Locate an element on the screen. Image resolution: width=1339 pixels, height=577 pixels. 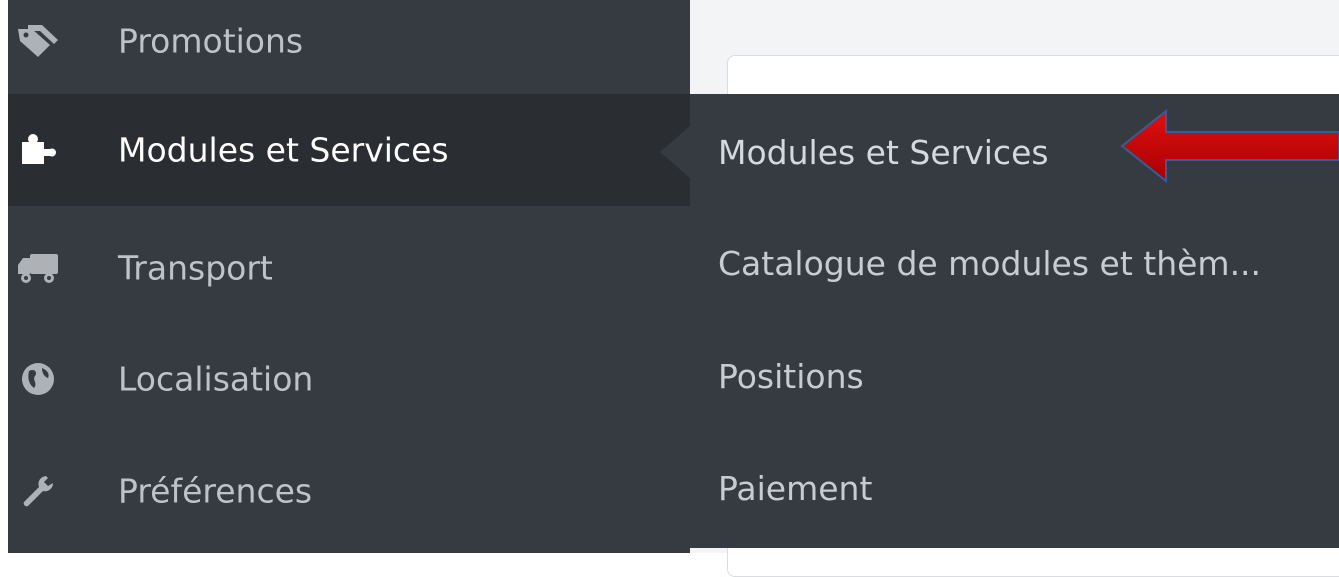
tag-icon is located at coordinates (38, 41).